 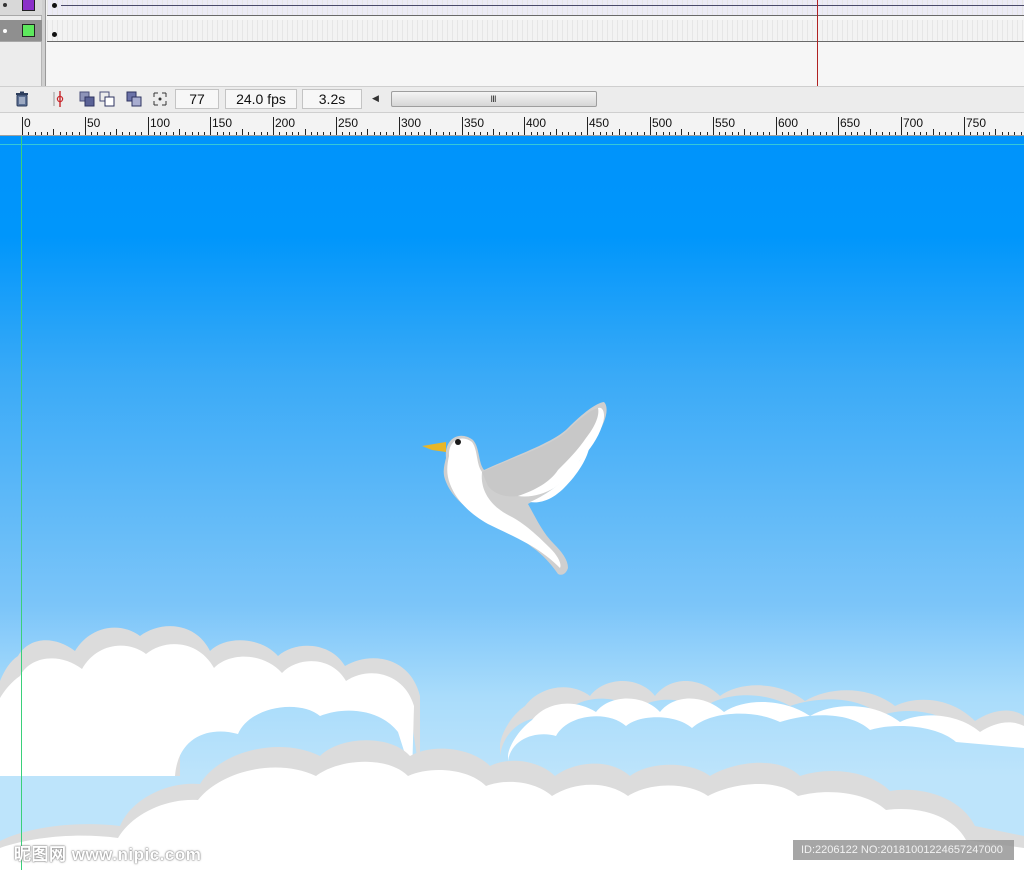 What do you see at coordinates (762, 728) in the screenshot?
I see `cloud-right` at bounding box center [762, 728].